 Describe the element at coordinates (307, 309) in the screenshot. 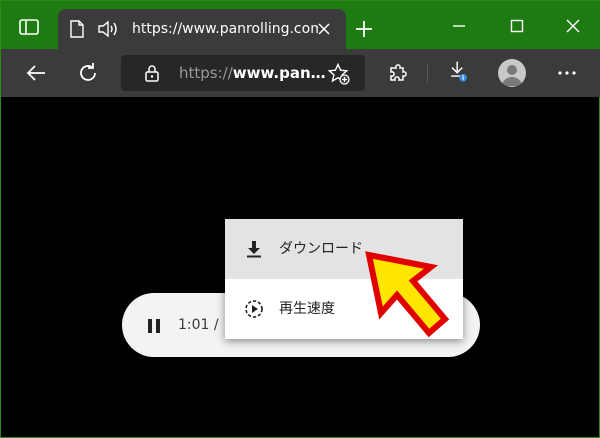

I see `menu-item-label: 再生速度` at that location.